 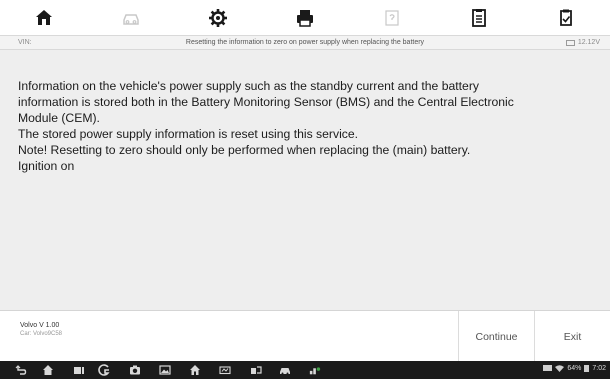 I want to click on maxisys-home-button, so click(x=195, y=370).